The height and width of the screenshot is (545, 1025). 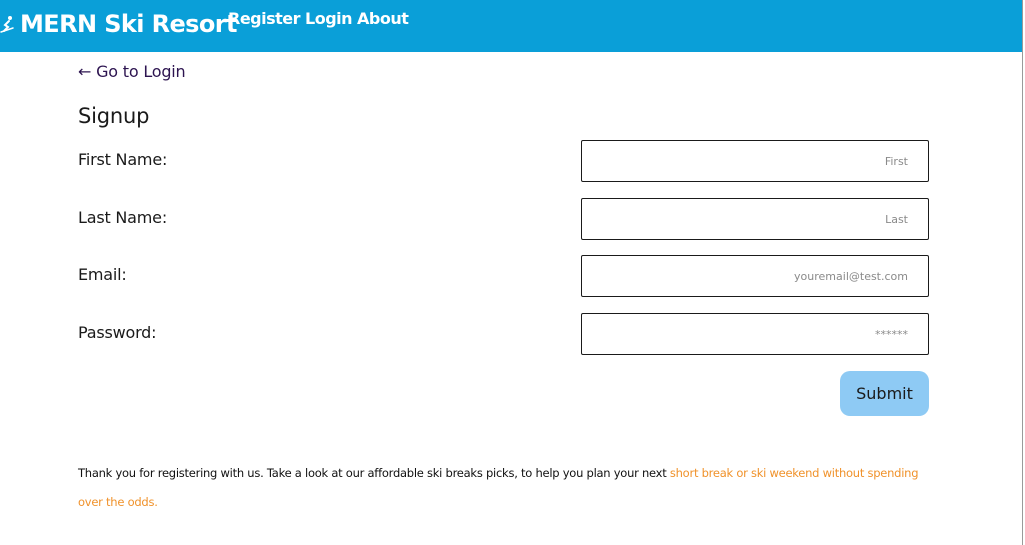 What do you see at coordinates (755, 334) in the screenshot?
I see `password-input` at bounding box center [755, 334].